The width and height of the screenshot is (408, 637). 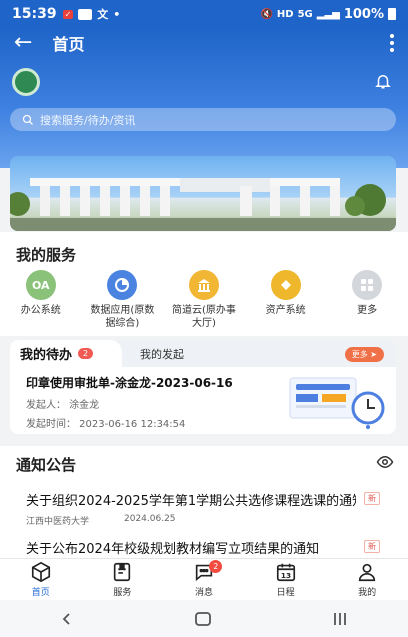 I want to click on nav-schedule: 13 日程, so click(x=286, y=579).